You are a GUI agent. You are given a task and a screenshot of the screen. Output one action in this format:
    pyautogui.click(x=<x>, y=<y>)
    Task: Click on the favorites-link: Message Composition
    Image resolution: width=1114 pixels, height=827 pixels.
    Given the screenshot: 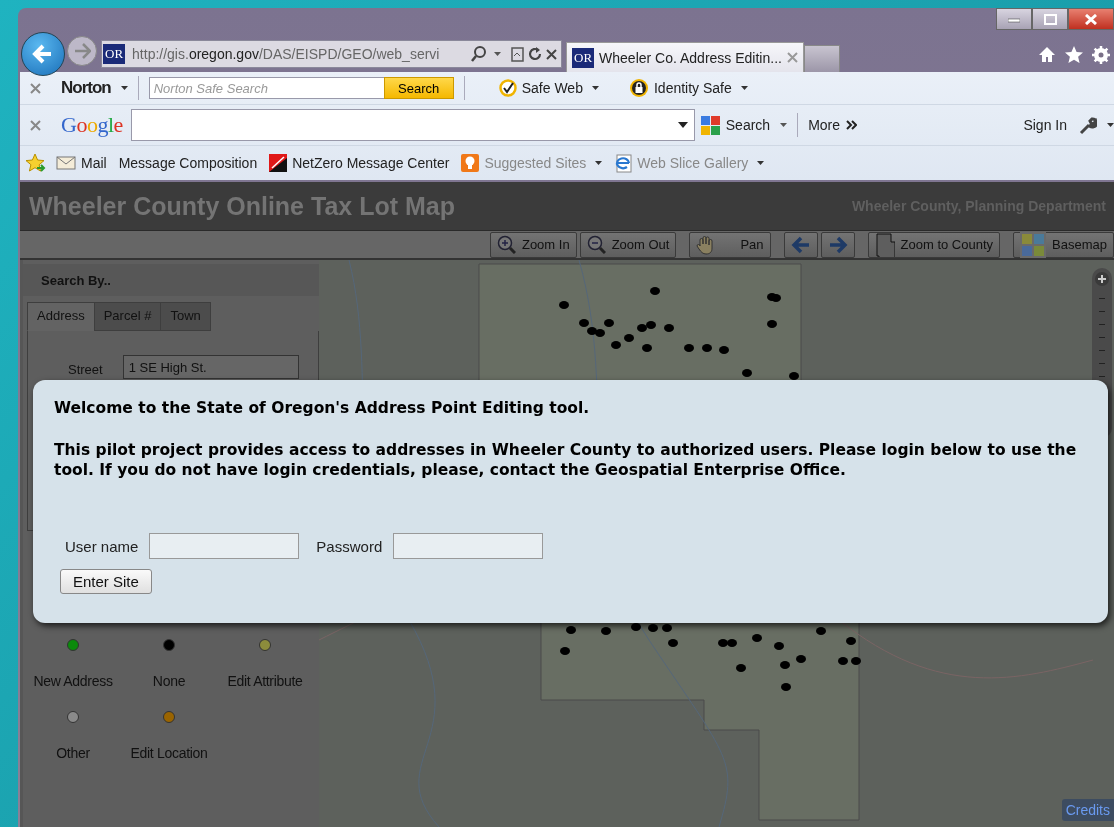 What is the action you would take?
    pyautogui.click(x=188, y=163)
    